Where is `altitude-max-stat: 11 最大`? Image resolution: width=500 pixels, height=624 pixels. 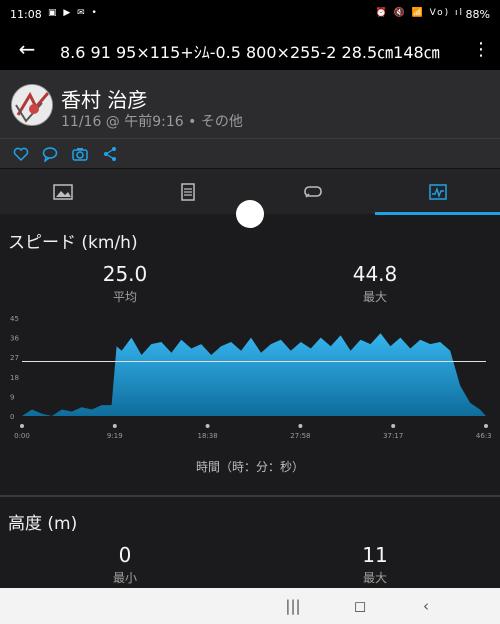
altitude-max-stat: 11 最大 is located at coordinates (375, 564).